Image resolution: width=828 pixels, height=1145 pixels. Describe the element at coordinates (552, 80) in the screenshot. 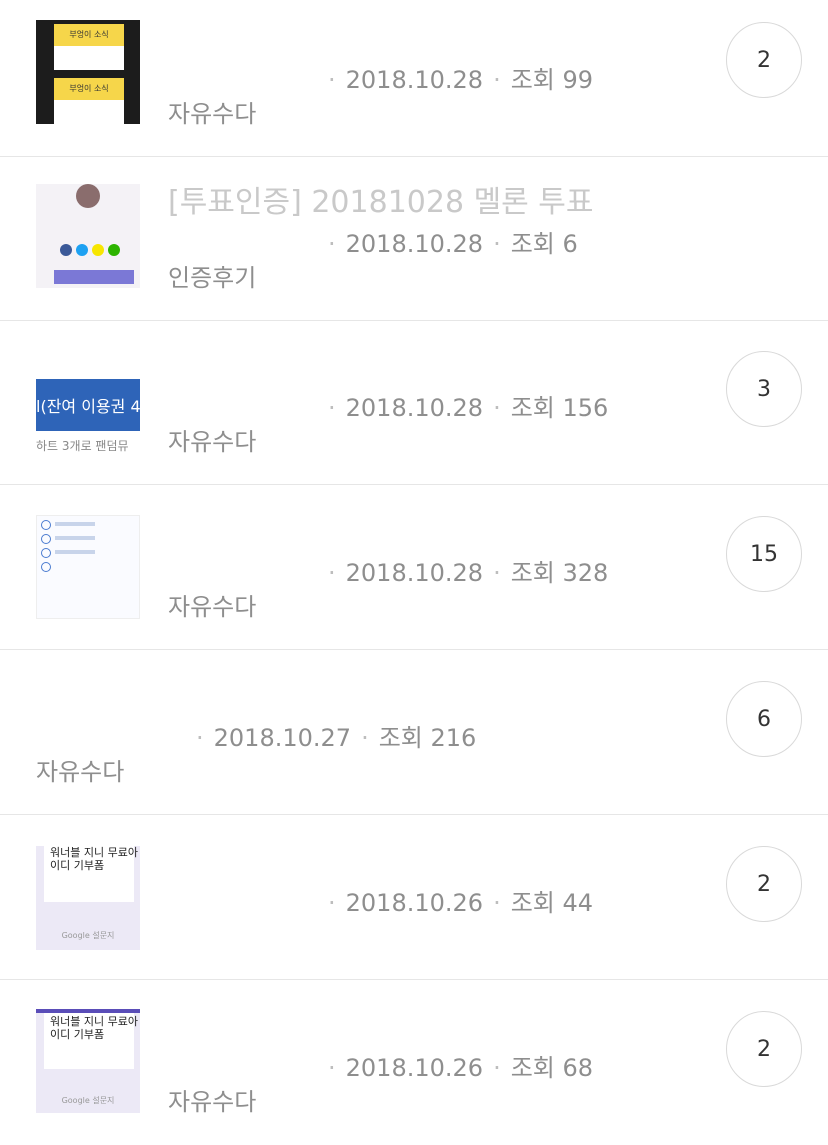

I see `post-views: 조회 99` at that location.